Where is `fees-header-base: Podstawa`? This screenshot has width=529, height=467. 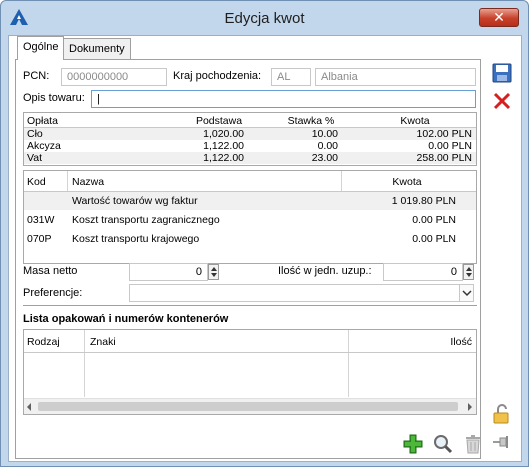 fees-header-base: Podstawa is located at coordinates (219, 121).